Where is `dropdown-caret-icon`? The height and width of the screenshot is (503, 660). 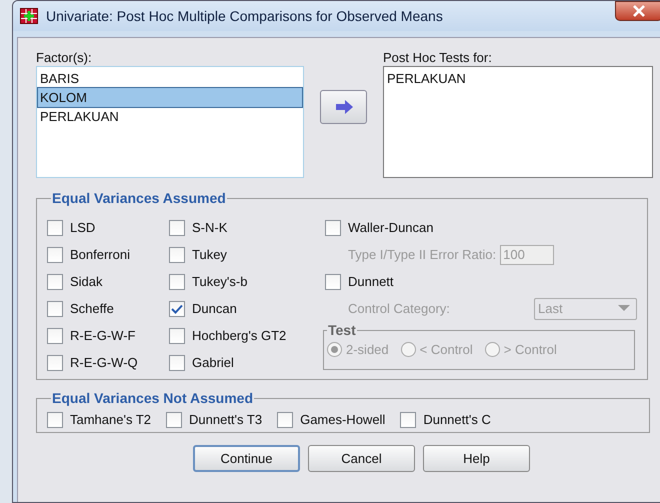
dropdown-caret-icon is located at coordinates (624, 308).